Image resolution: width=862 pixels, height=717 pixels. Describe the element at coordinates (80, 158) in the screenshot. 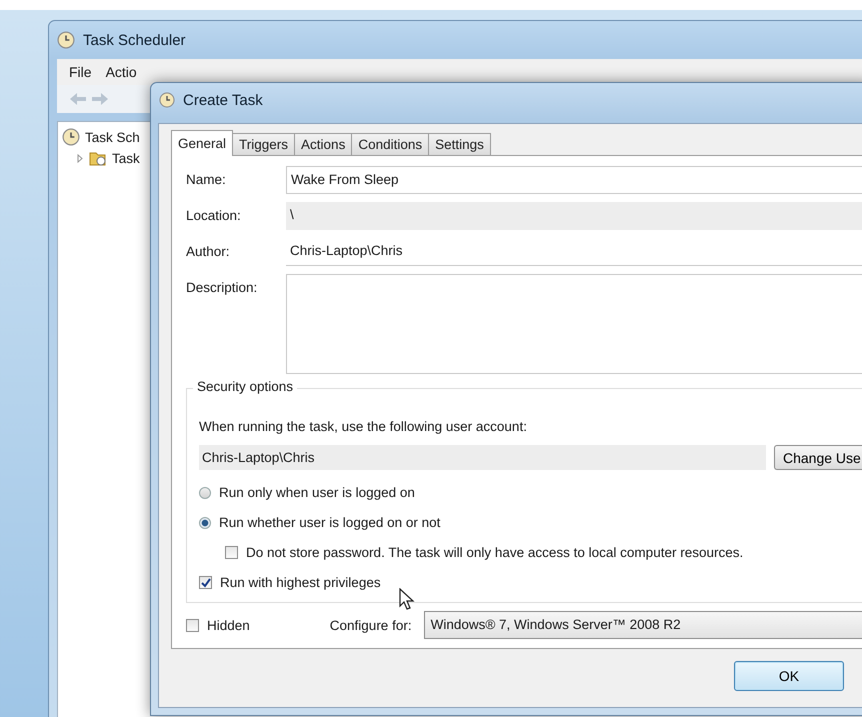

I see `collapsed-arrow-icon` at that location.